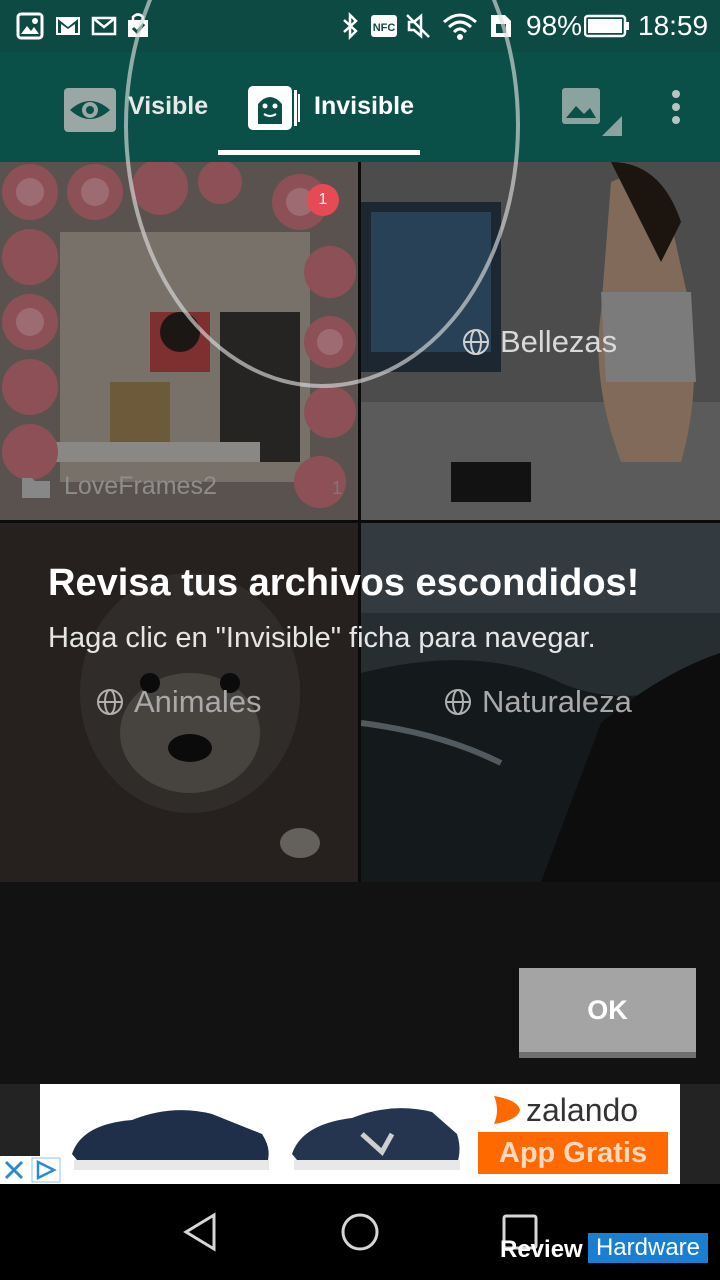 This screenshot has height=1280, width=720. I want to click on status-bar: NFC 98% 18:59, so click(360, 26).